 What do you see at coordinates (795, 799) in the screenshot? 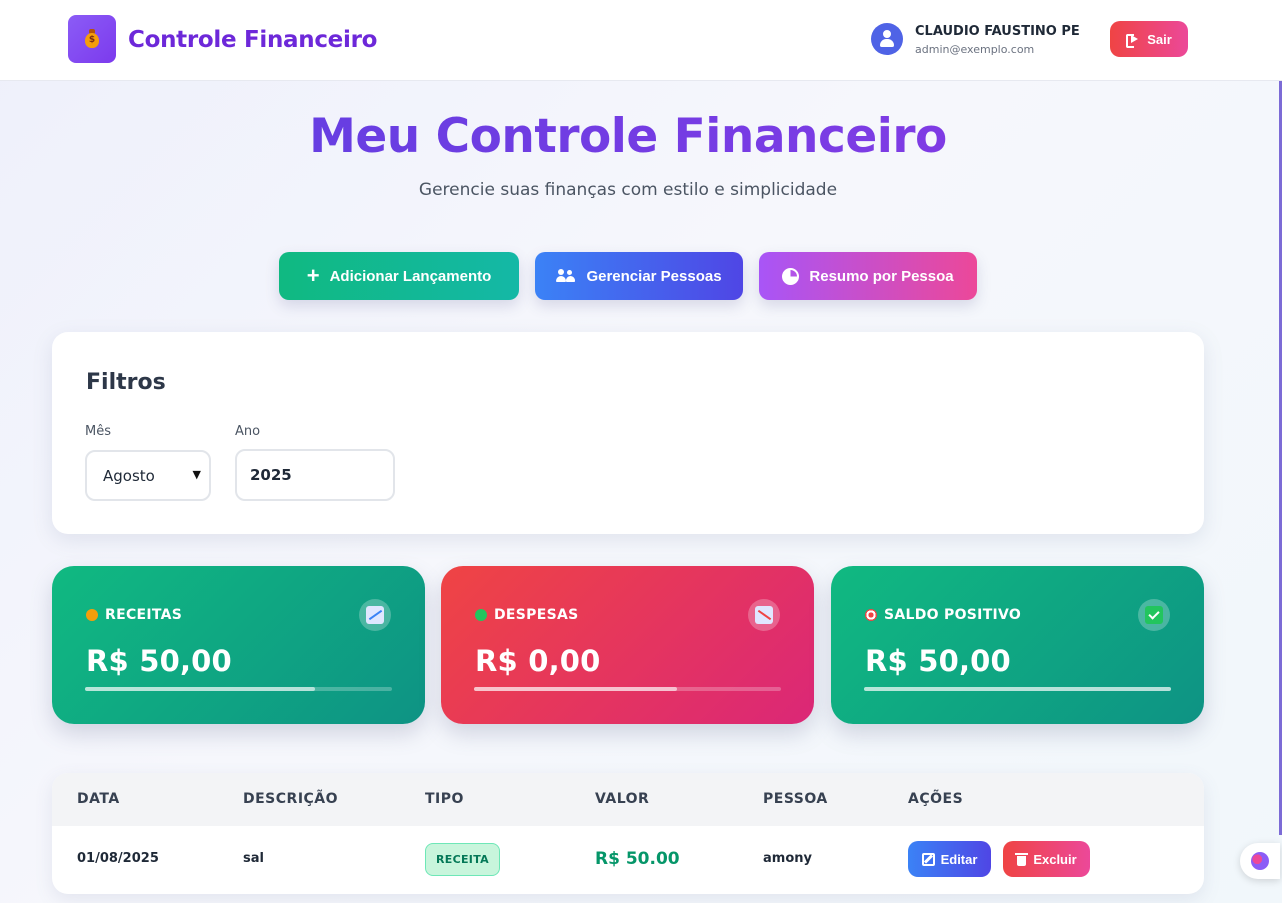
I see `column-header-person: PESSOA` at bounding box center [795, 799].